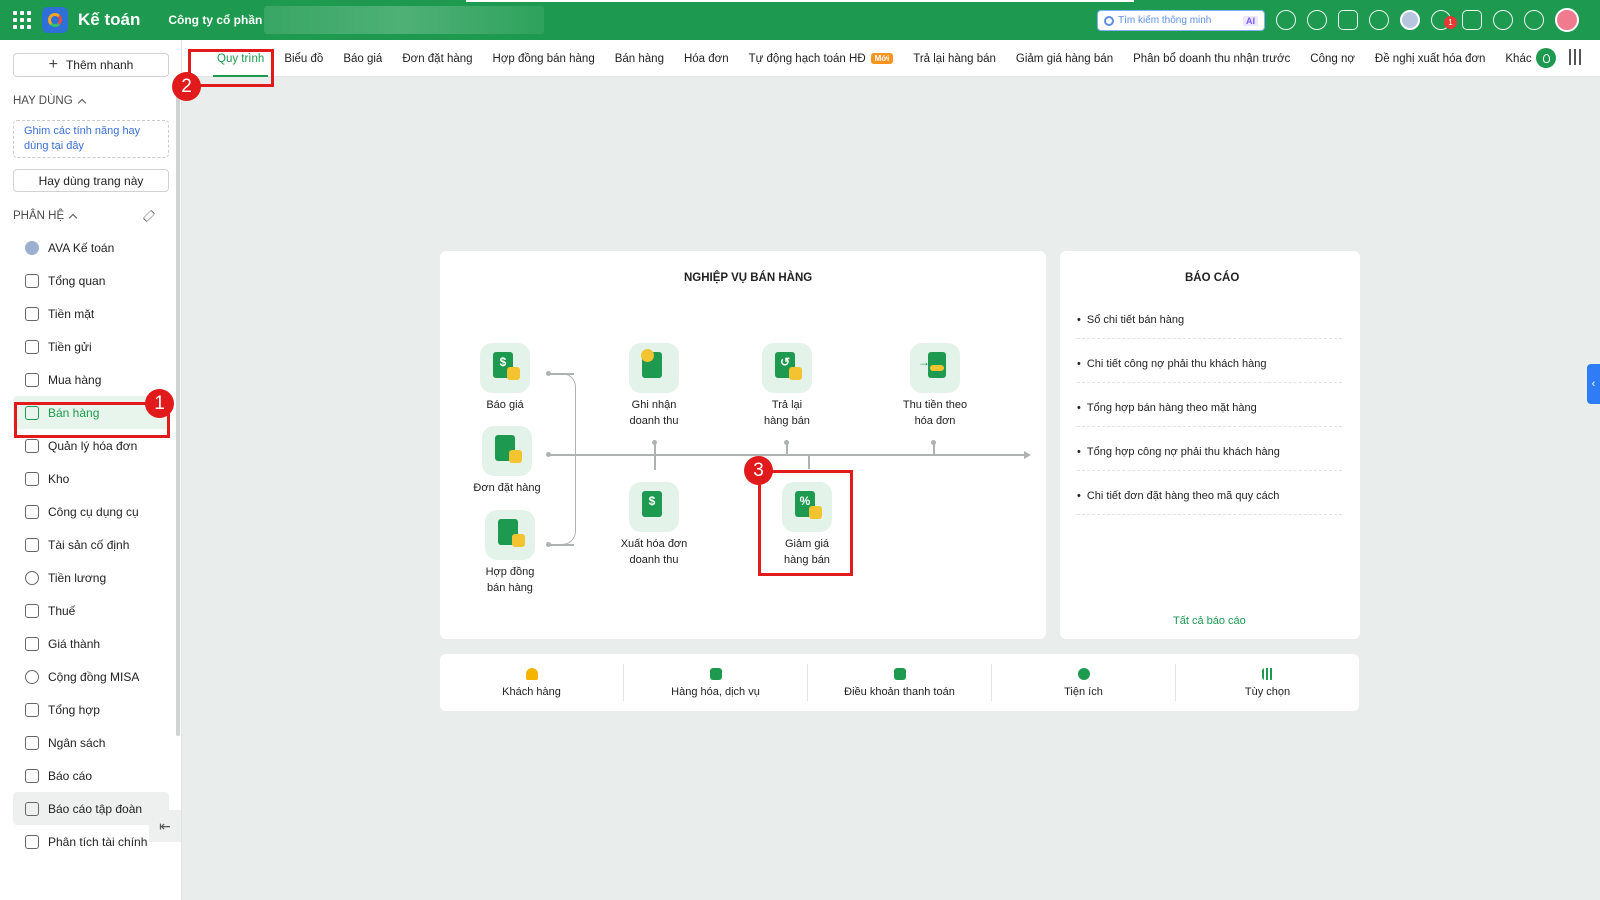 This screenshot has height=900, width=1600. I want to click on sidebar-item-overview: Tổng quan, so click(91, 280).